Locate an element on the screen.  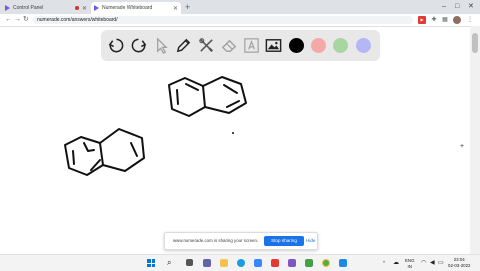
scrollbar-track is located at coordinates (475, 140).